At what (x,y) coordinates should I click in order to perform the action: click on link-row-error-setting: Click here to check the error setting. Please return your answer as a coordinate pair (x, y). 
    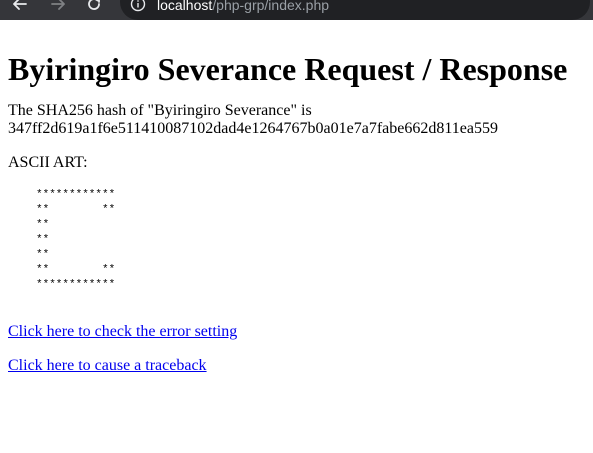
    Looking at the image, I should click on (298, 332).